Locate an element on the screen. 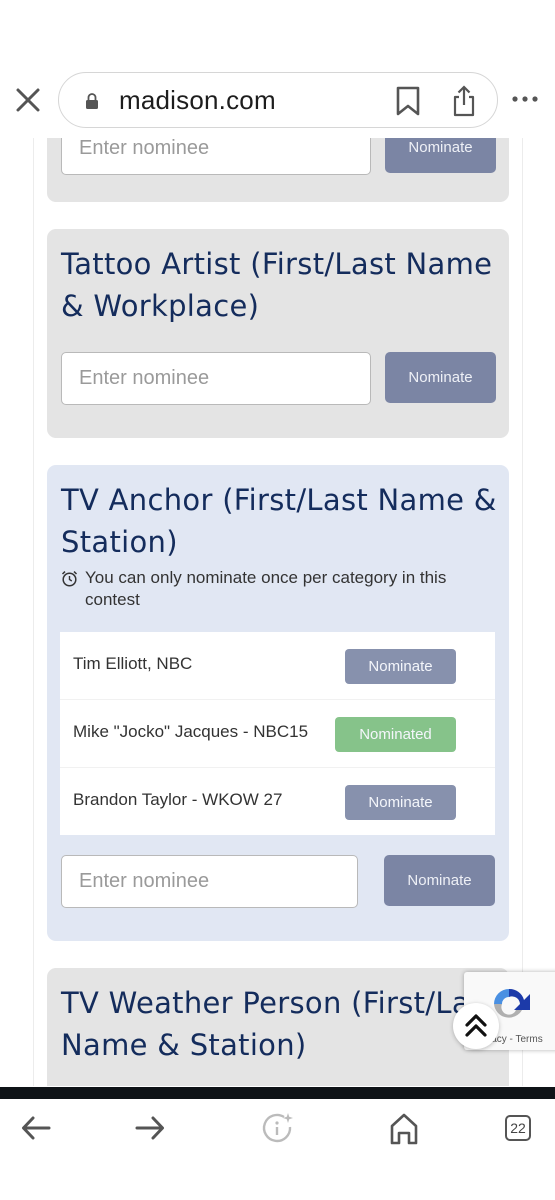 This screenshot has height=1200, width=555. nominated-button: Nominated is located at coordinates (395, 734).